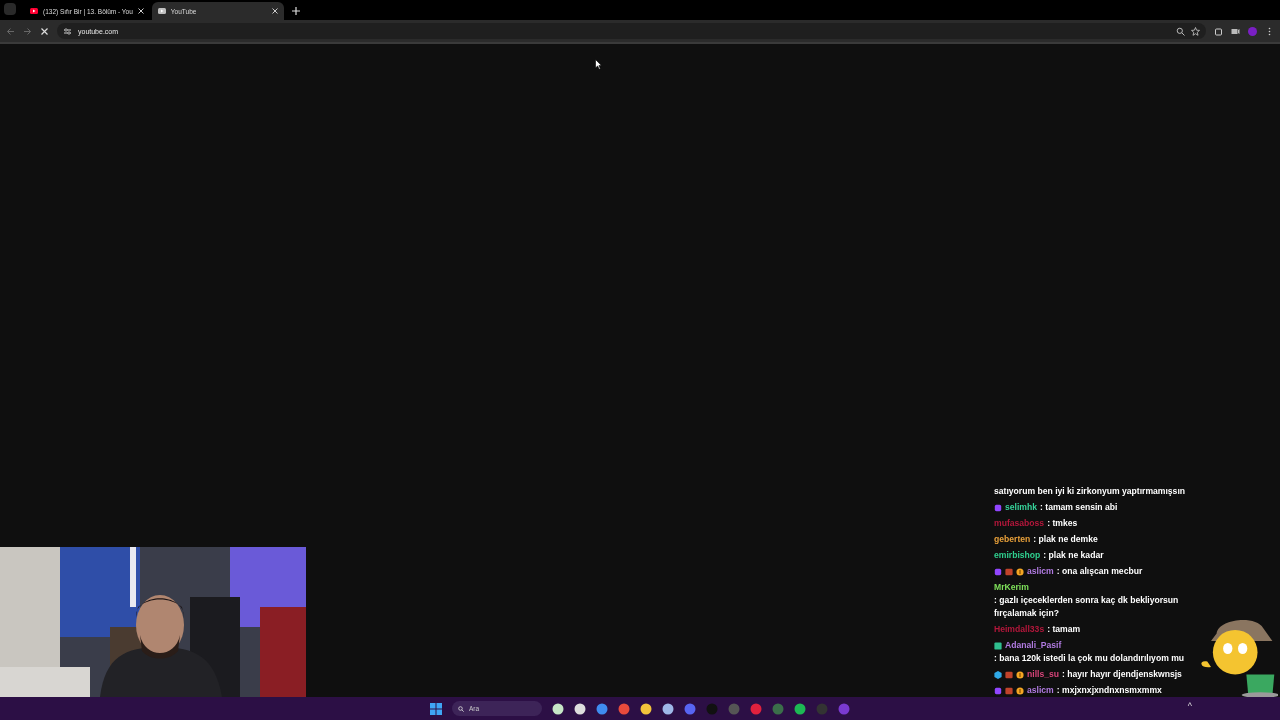 This screenshot has width=1280, height=720. Describe the element at coordinates (1033, 645) in the screenshot. I see `chat-username: Adanali_Pasif` at that location.